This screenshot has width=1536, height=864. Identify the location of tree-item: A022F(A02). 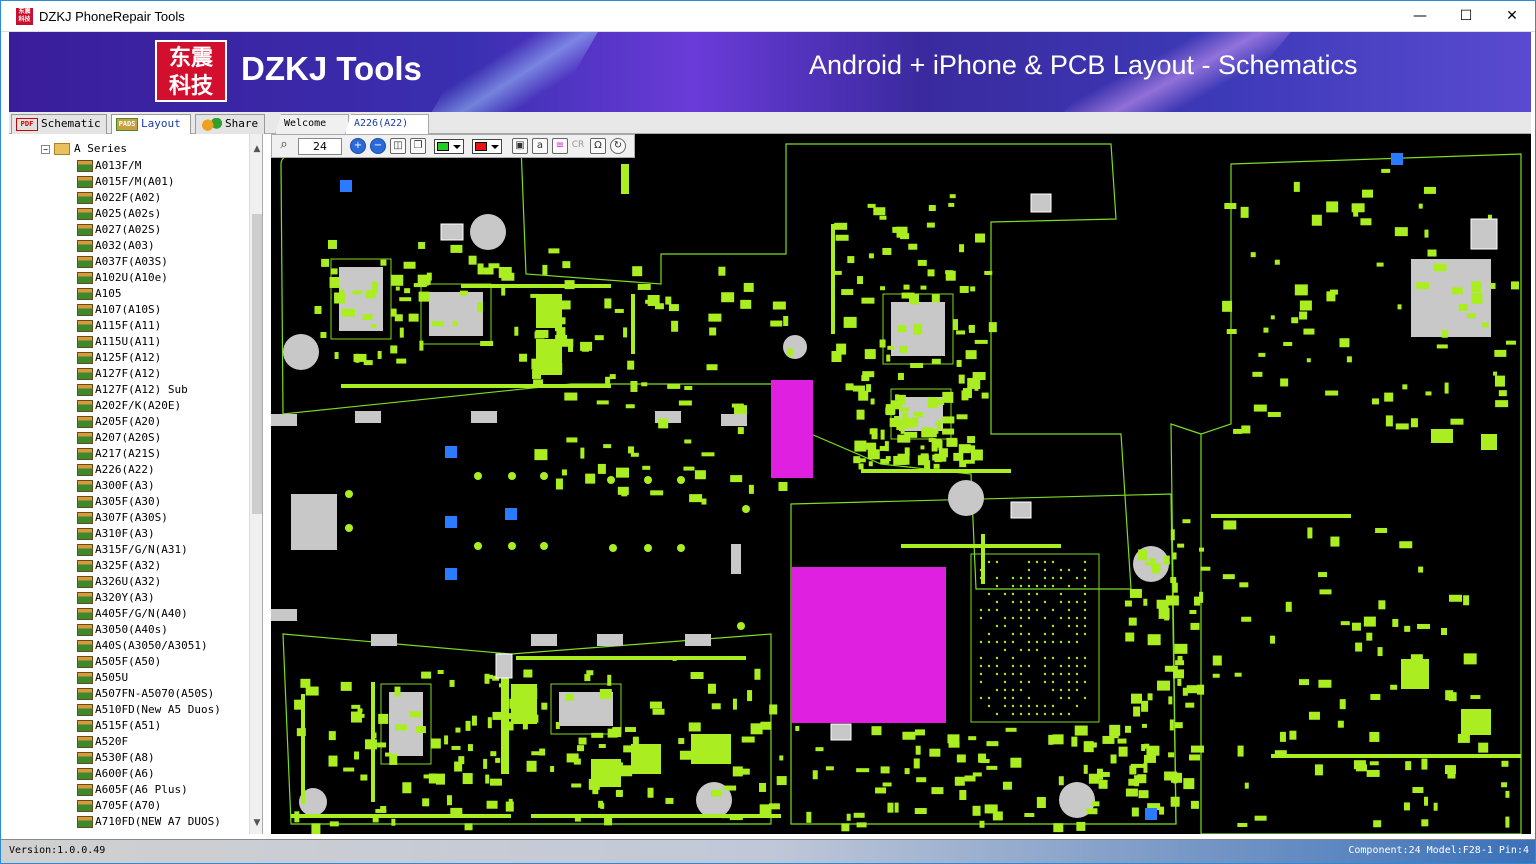
(119, 198).